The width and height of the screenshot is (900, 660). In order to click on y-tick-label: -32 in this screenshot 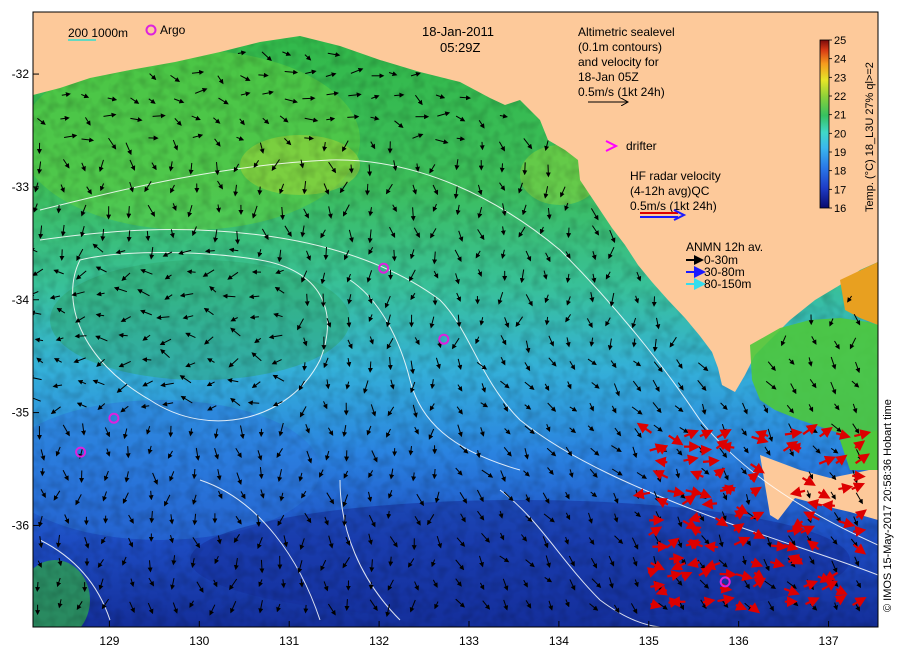, I will do `click(21, 74)`.